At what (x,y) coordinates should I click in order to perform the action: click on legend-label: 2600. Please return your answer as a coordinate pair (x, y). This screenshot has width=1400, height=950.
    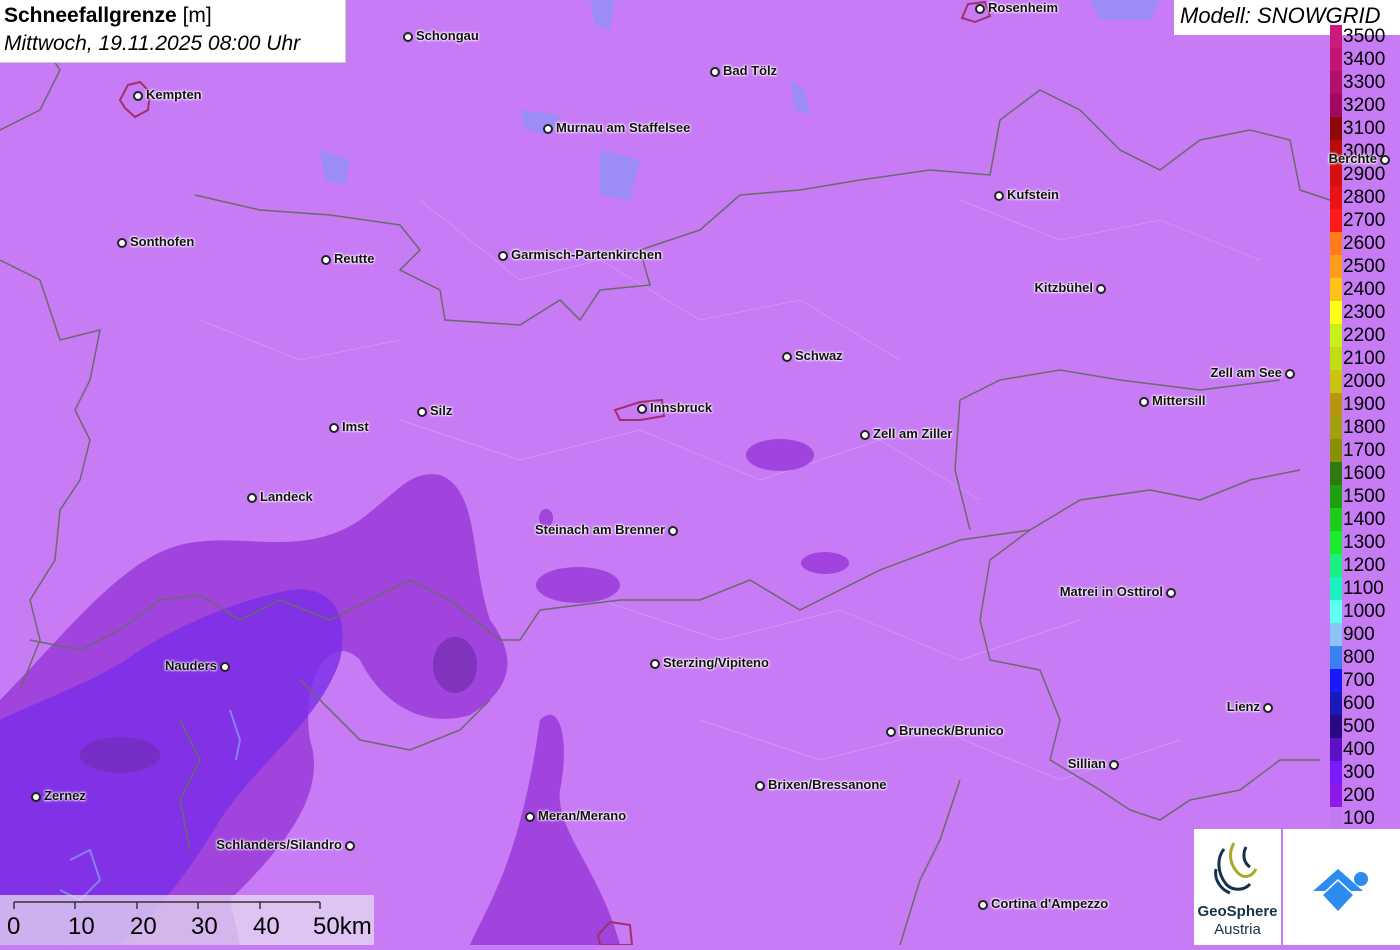
    Looking at the image, I should click on (1364, 243).